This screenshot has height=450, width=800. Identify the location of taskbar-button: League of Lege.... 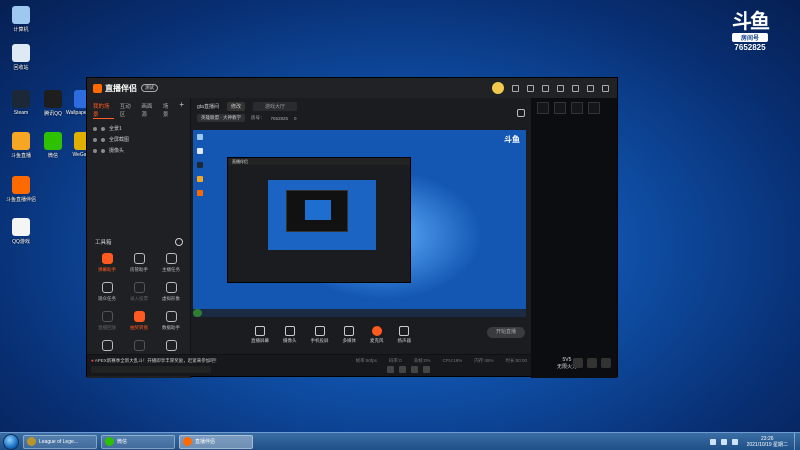
(60, 441).